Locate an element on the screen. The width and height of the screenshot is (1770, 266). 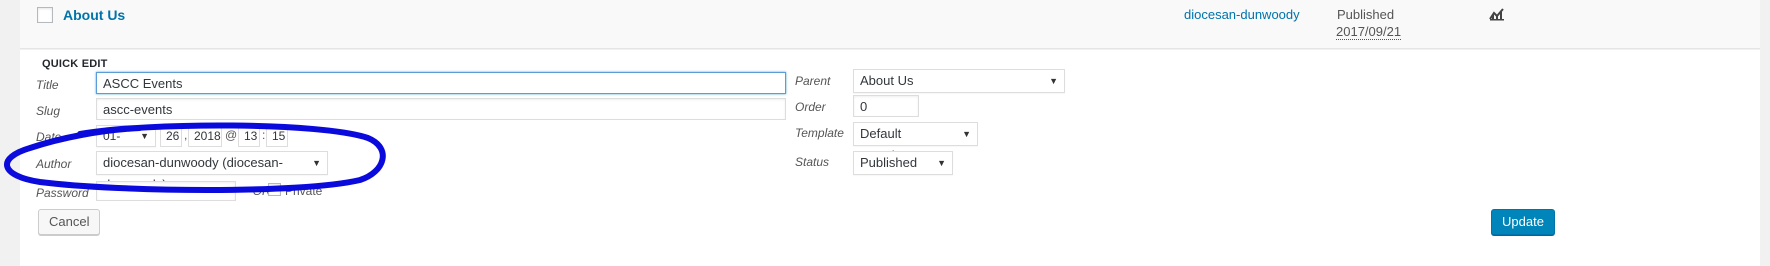
author-label: Author is located at coordinates (54, 164).